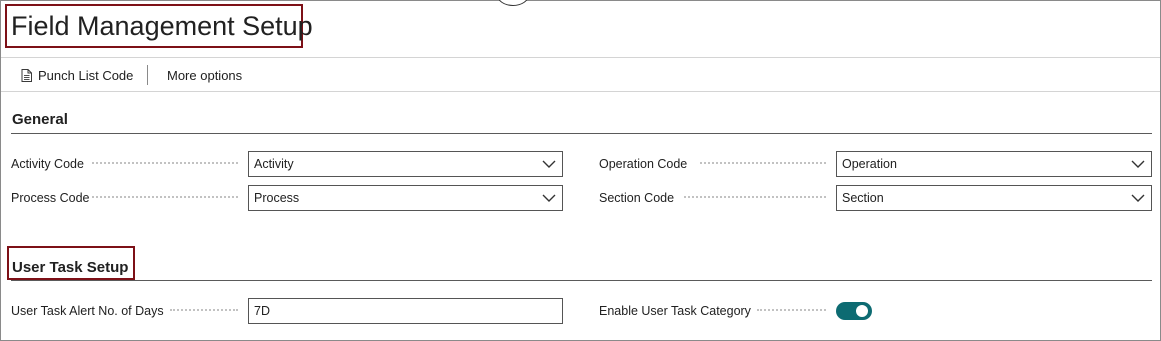 The width and height of the screenshot is (1161, 341). I want to click on activity-code-leader, so click(165, 163).